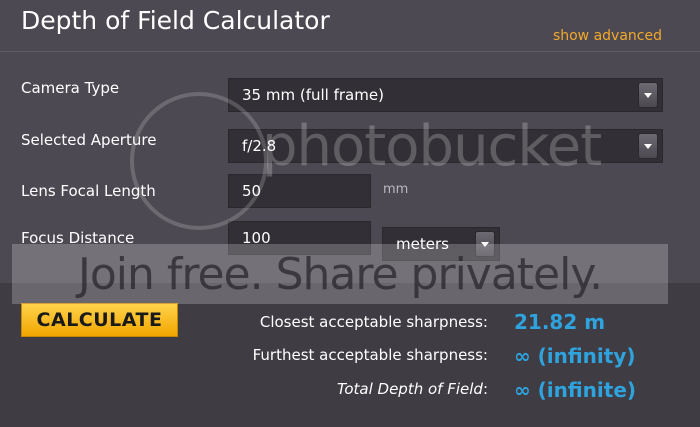 This screenshot has width=700, height=427. What do you see at coordinates (99, 320) in the screenshot?
I see `calculate-button: CALCULATE` at bounding box center [99, 320].